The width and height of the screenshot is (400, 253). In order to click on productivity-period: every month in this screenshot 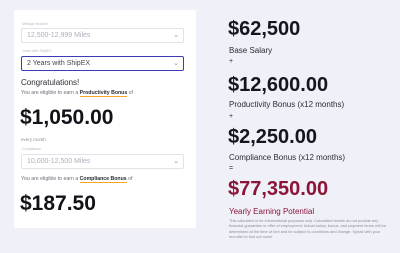, I will do `click(33, 139)`.